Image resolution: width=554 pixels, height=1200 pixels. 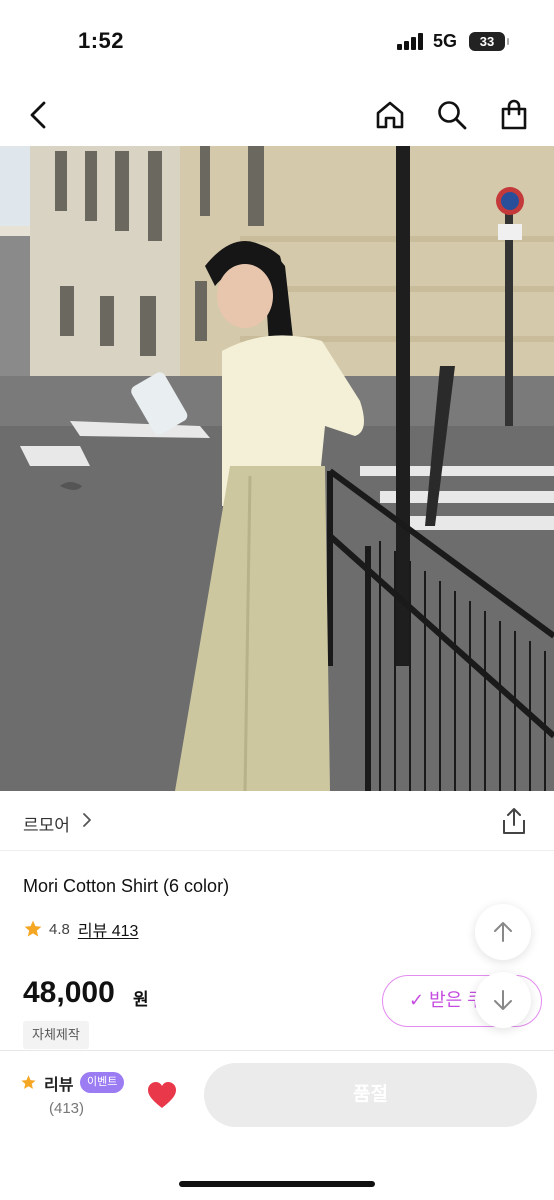 What do you see at coordinates (126, 886) in the screenshot?
I see `product-title: Mori Cotton Shirt (6 color)` at bounding box center [126, 886].